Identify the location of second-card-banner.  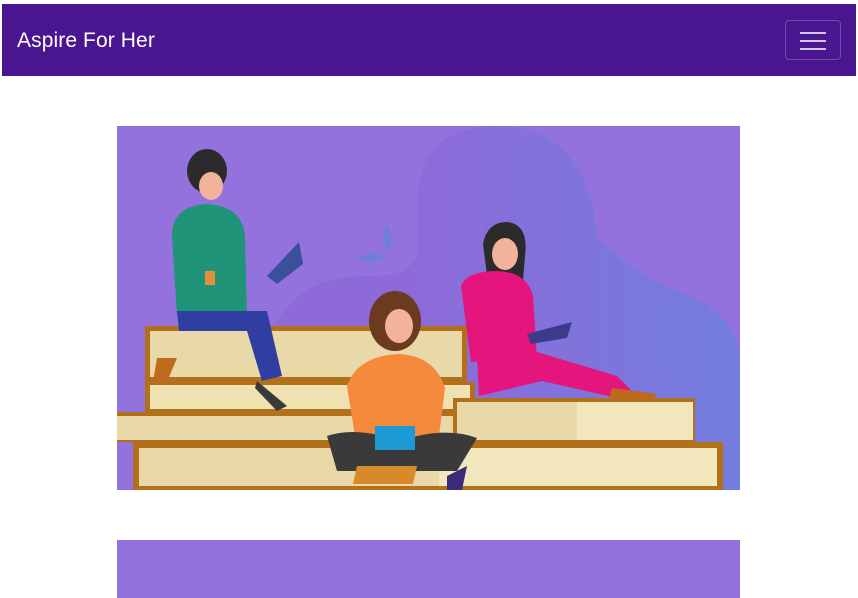
(428, 569).